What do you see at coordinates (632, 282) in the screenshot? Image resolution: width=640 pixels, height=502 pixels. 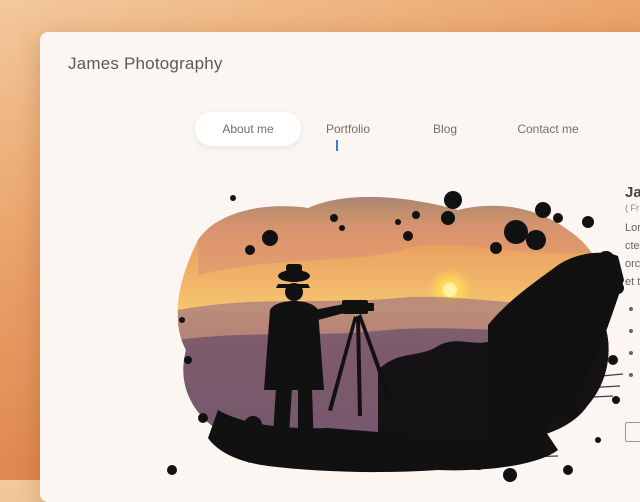 I see `bio-text-line: et t` at bounding box center [632, 282].